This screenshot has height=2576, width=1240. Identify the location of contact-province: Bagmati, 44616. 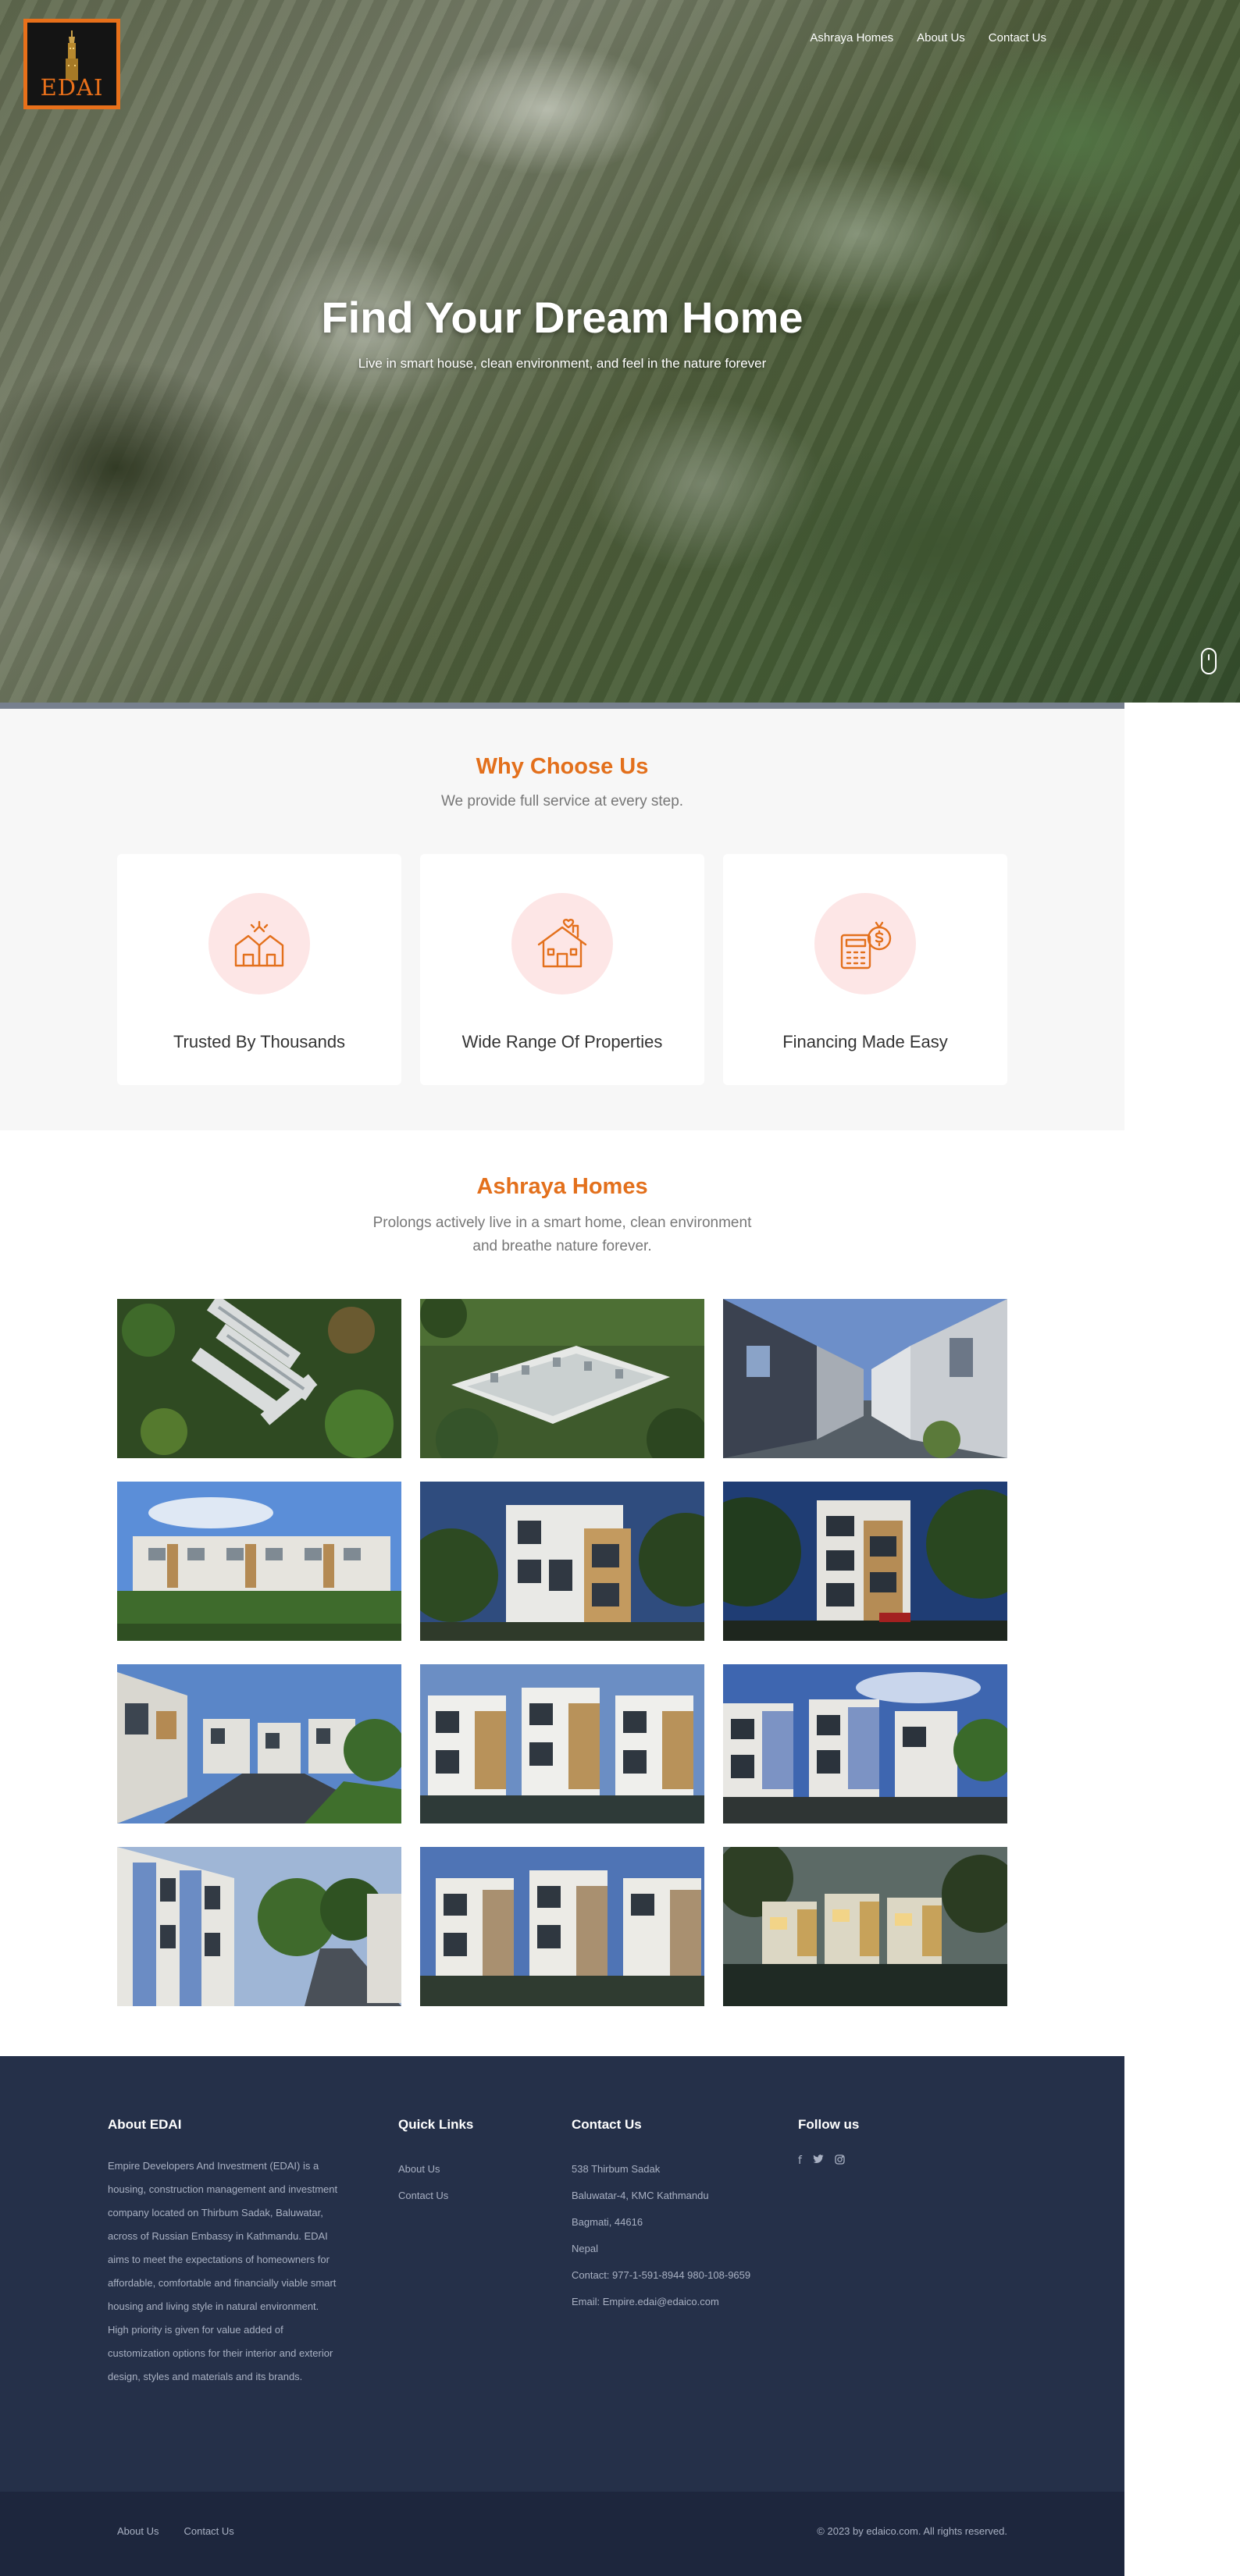
(608, 2222).